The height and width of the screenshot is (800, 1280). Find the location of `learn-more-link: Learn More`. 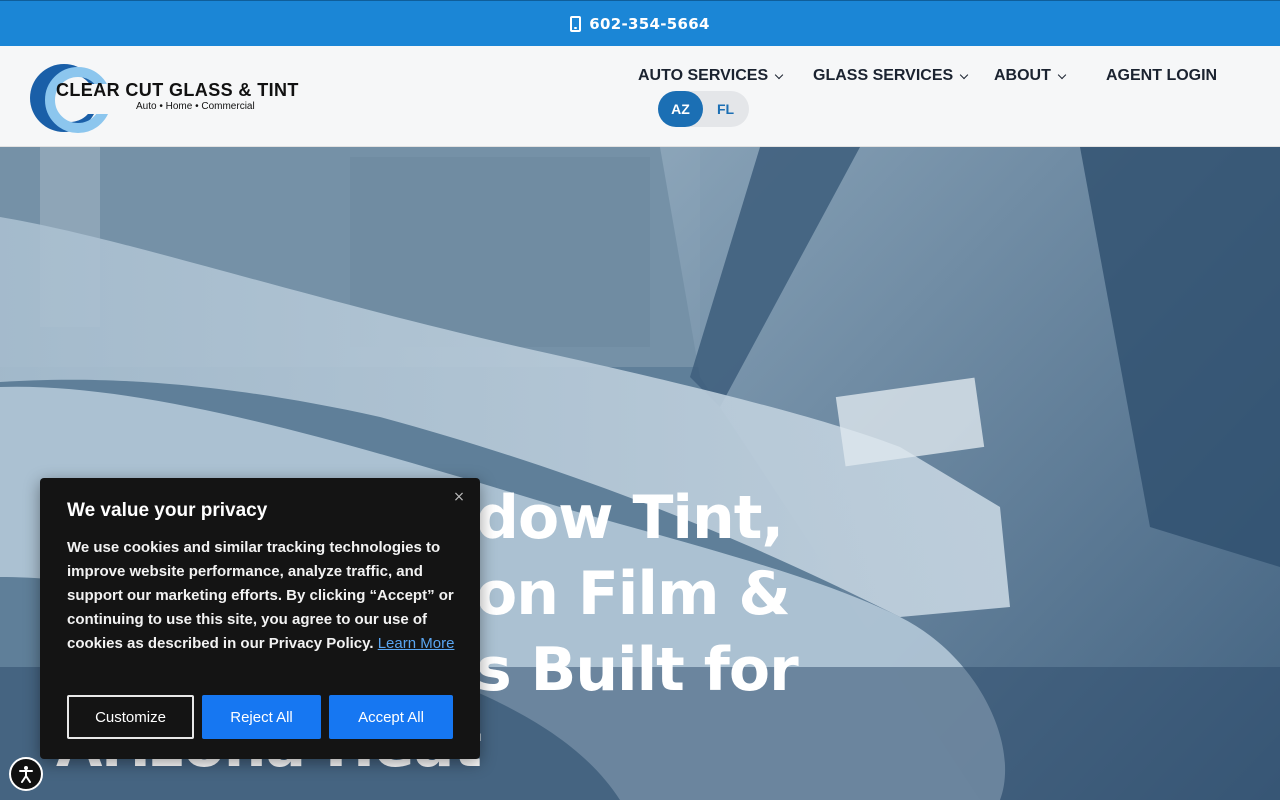

learn-more-link: Learn More is located at coordinates (416, 643).